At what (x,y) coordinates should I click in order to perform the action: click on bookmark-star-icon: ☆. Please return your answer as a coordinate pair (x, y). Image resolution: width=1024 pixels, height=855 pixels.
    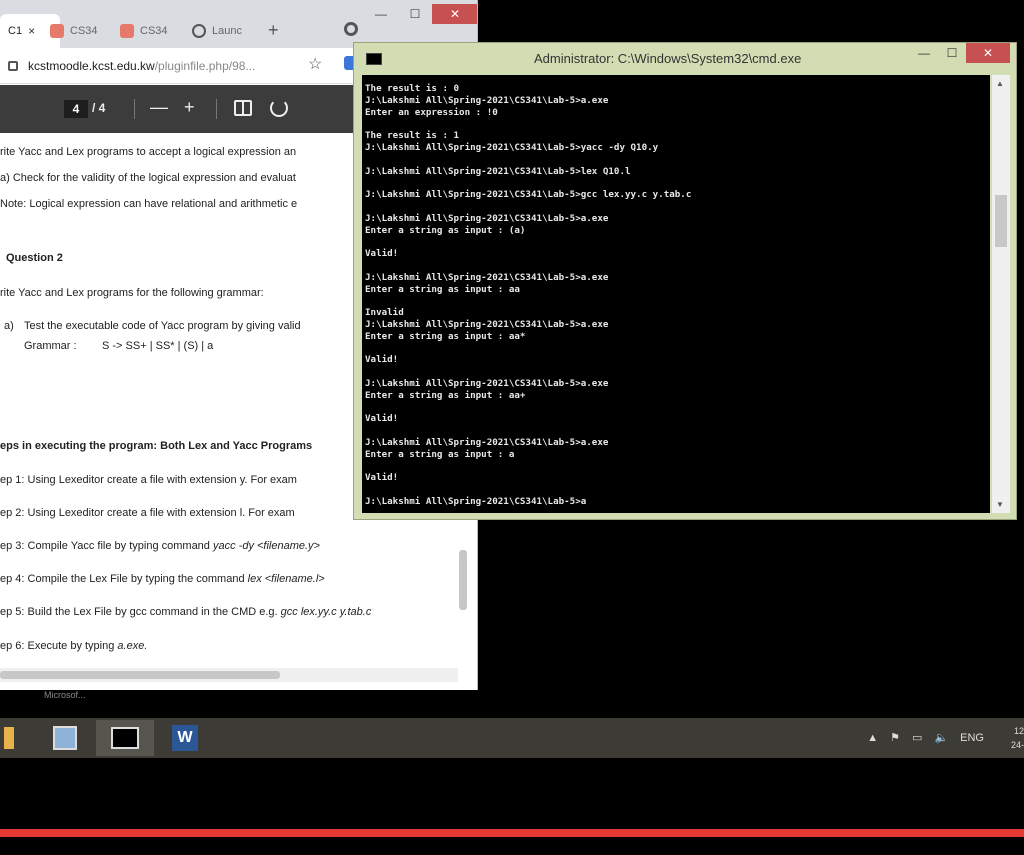
    Looking at the image, I should click on (315, 64).